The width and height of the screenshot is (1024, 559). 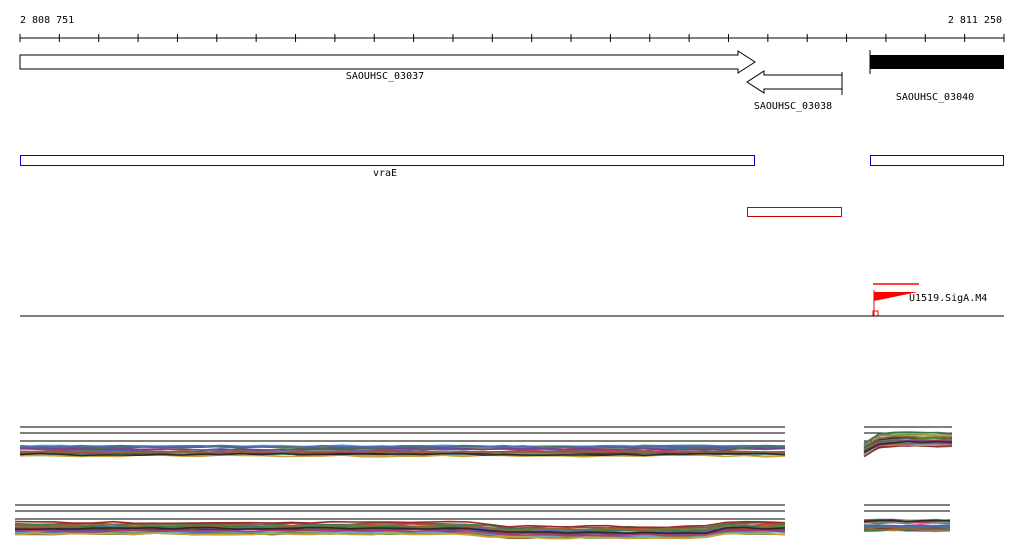 I want to click on promoter-label: U1519.SigA.M4, so click(x=948, y=298).